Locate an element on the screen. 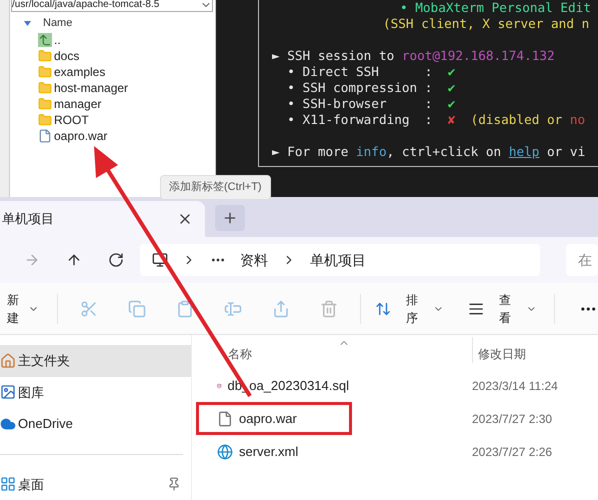  new-tab-button is located at coordinates (230, 218).